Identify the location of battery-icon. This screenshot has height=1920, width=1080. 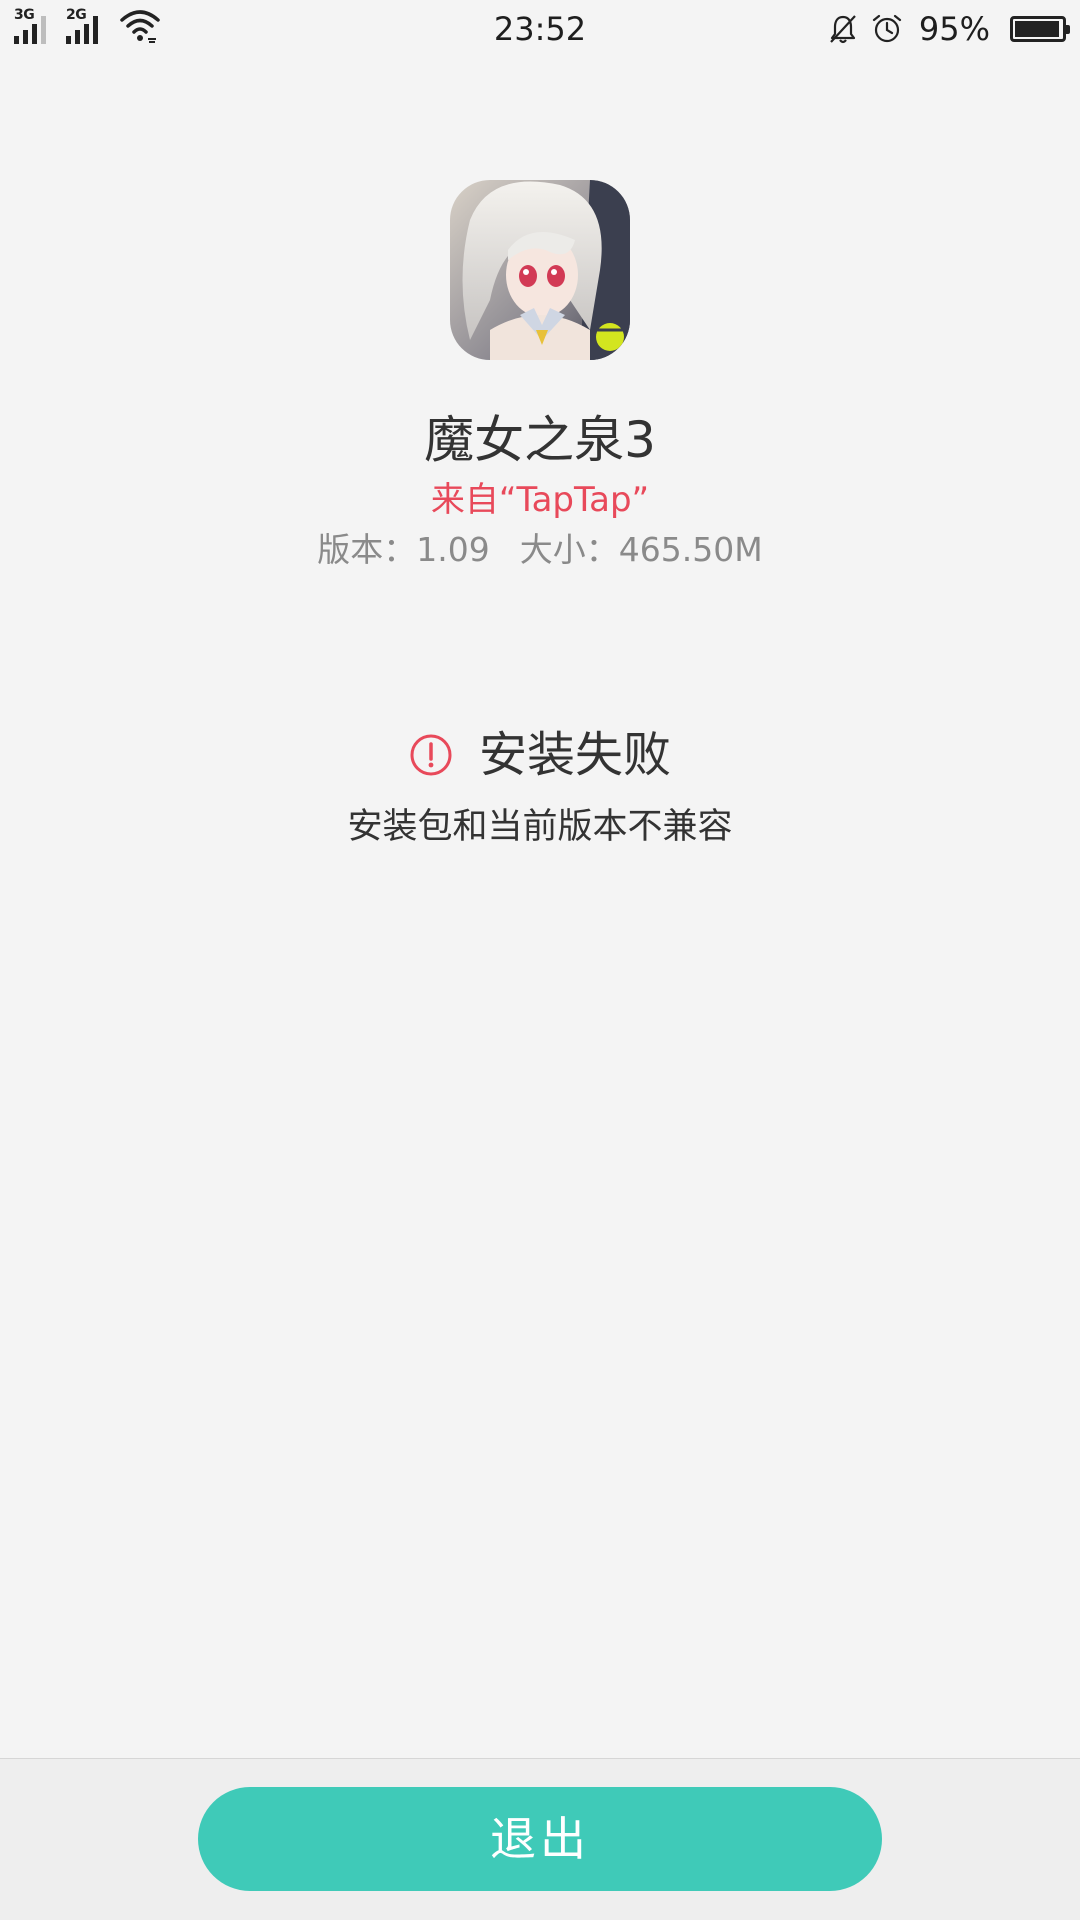
(1040, 29).